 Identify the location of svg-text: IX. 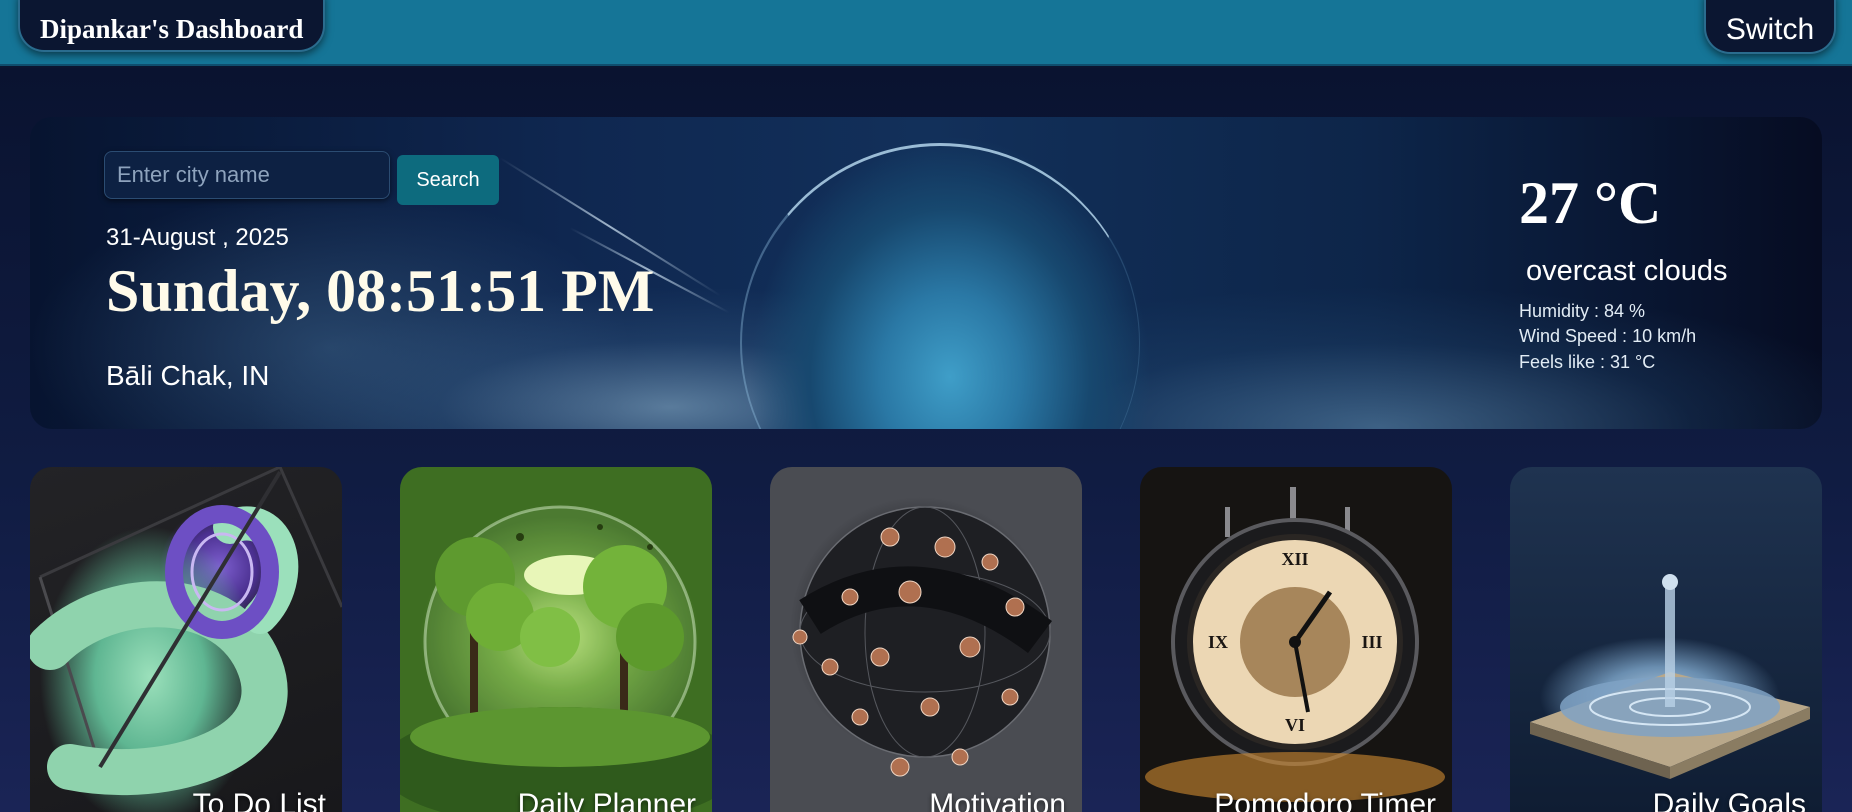
(1218, 642).